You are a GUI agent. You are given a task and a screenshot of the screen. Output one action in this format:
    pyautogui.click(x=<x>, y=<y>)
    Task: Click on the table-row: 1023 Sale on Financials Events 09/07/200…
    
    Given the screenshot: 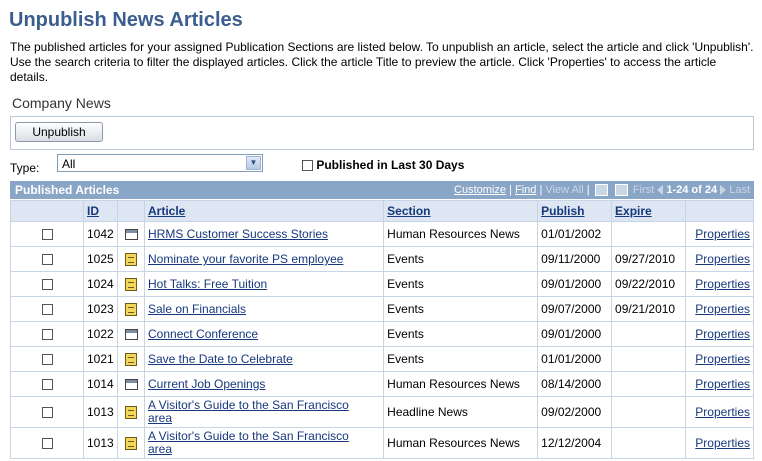 What is the action you would take?
    pyautogui.click(x=382, y=309)
    